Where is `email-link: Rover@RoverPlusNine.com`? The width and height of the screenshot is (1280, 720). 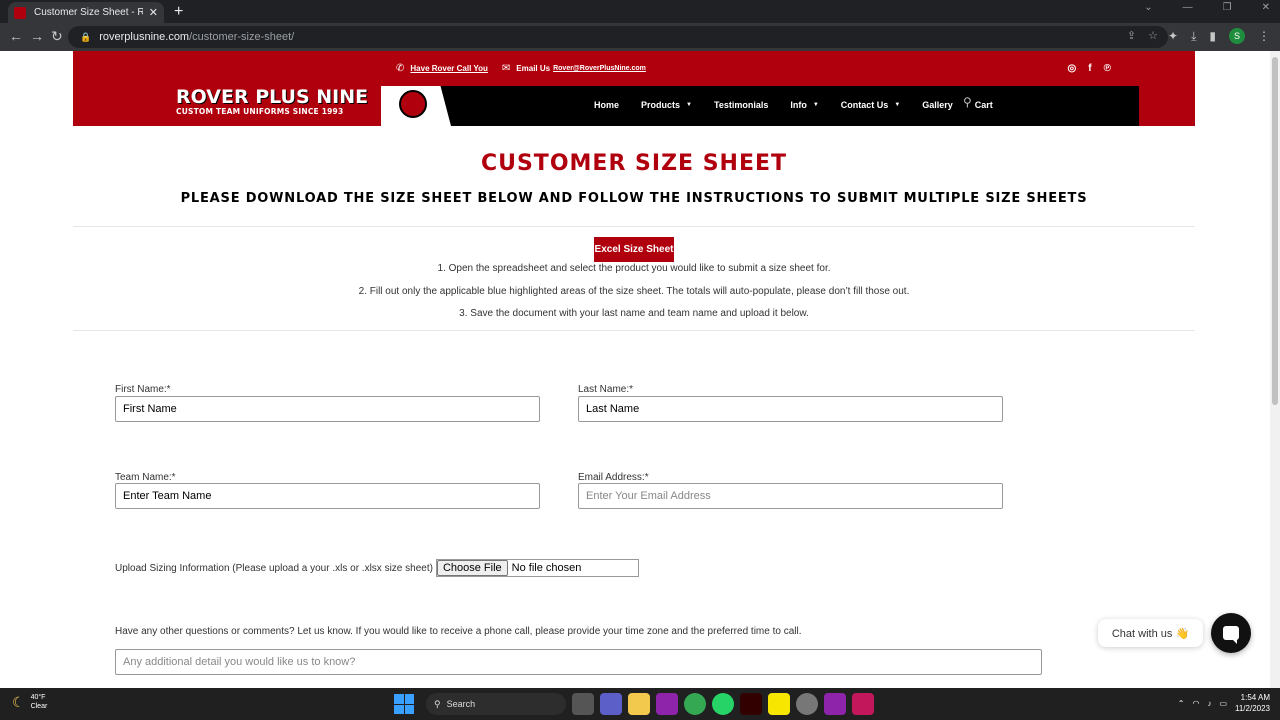 email-link: Rover@RoverPlusNine.com is located at coordinates (599, 68).